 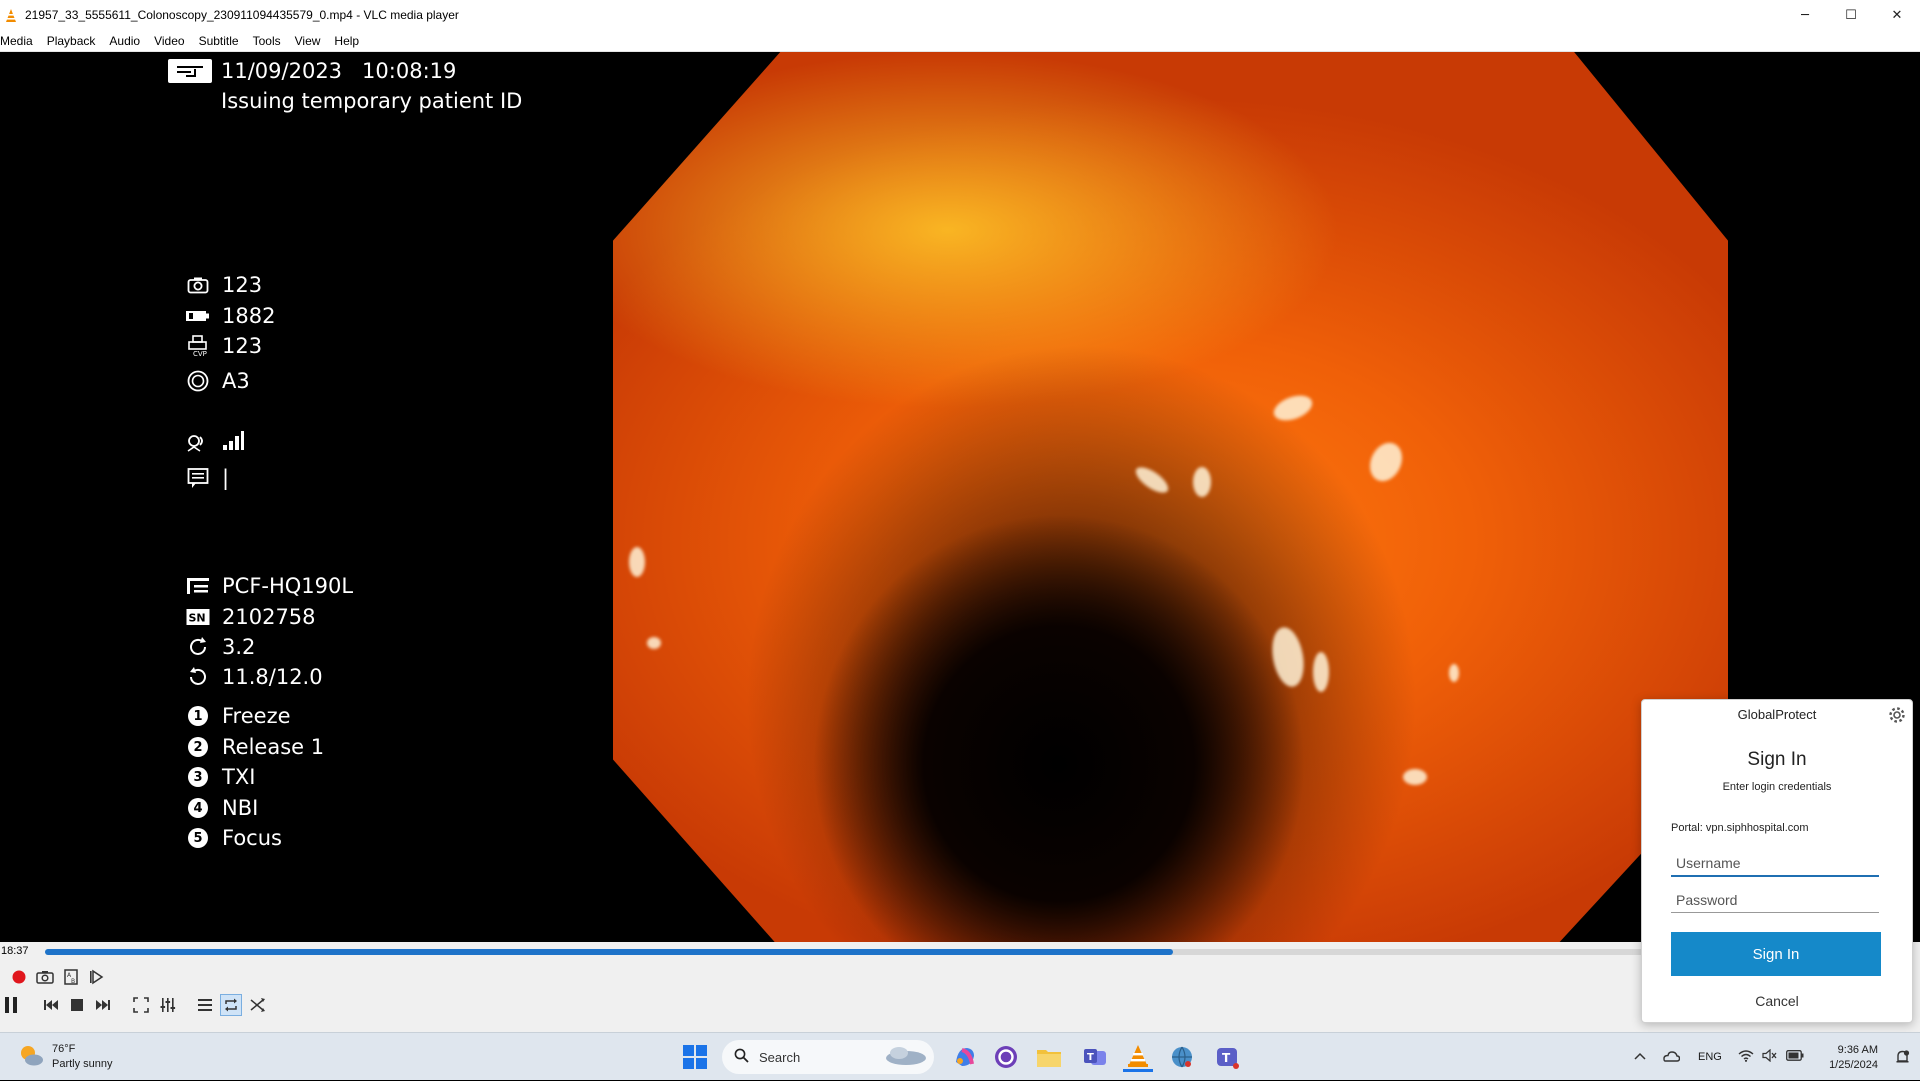 What do you see at coordinates (238, 716) in the screenshot?
I see `scope-button-freeze: 1 Freeze` at bounding box center [238, 716].